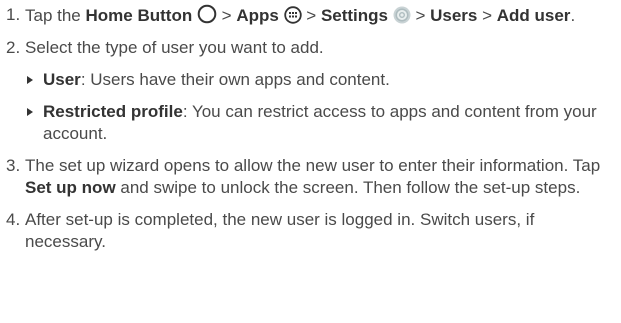  Describe the element at coordinates (402, 15) in the screenshot. I see `settings-gear-icon` at that location.